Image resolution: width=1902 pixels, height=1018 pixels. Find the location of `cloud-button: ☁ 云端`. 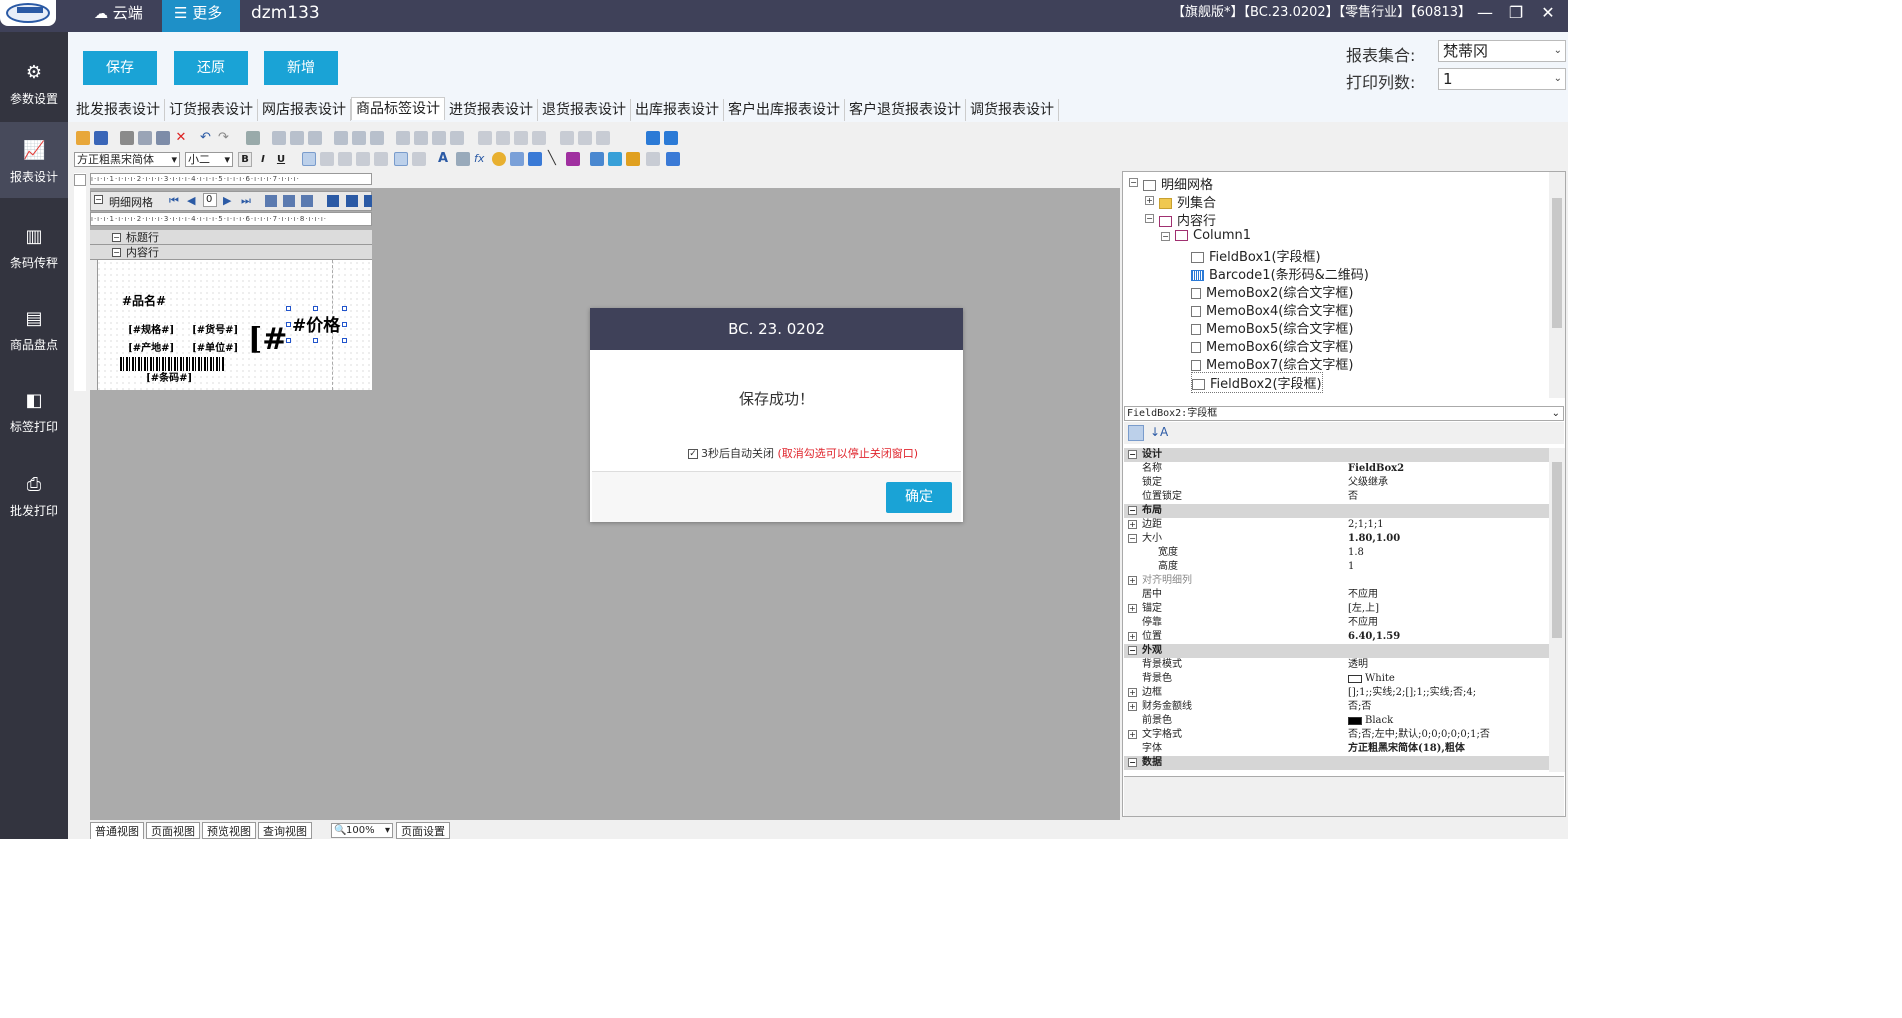

cloud-button: ☁ 云端 is located at coordinates (124, 16).